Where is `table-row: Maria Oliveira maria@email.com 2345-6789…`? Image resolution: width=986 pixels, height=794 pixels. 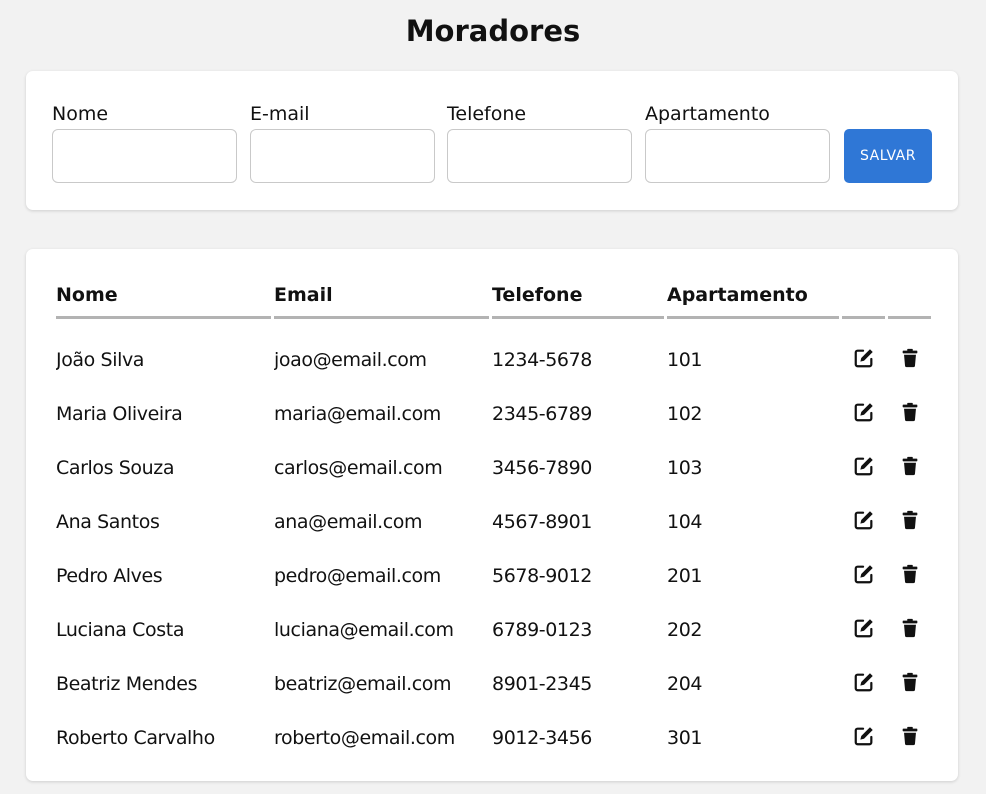 table-row: Maria Oliveira maria@email.com 2345-6789… is located at coordinates (493, 414).